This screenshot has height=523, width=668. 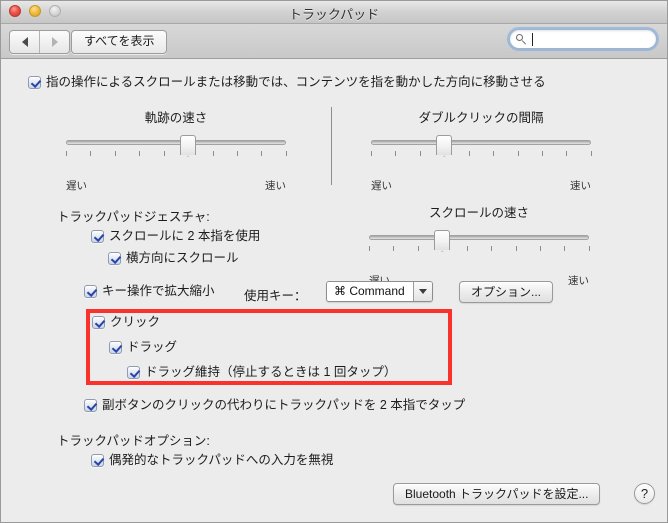 I want to click on search-field, so click(x=583, y=39).